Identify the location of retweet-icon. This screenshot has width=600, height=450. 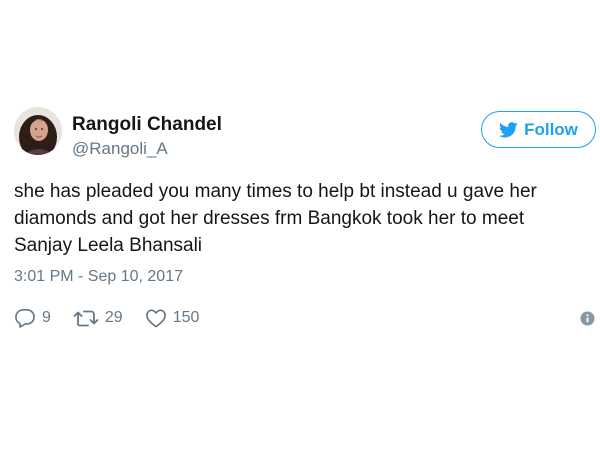
(86, 318).